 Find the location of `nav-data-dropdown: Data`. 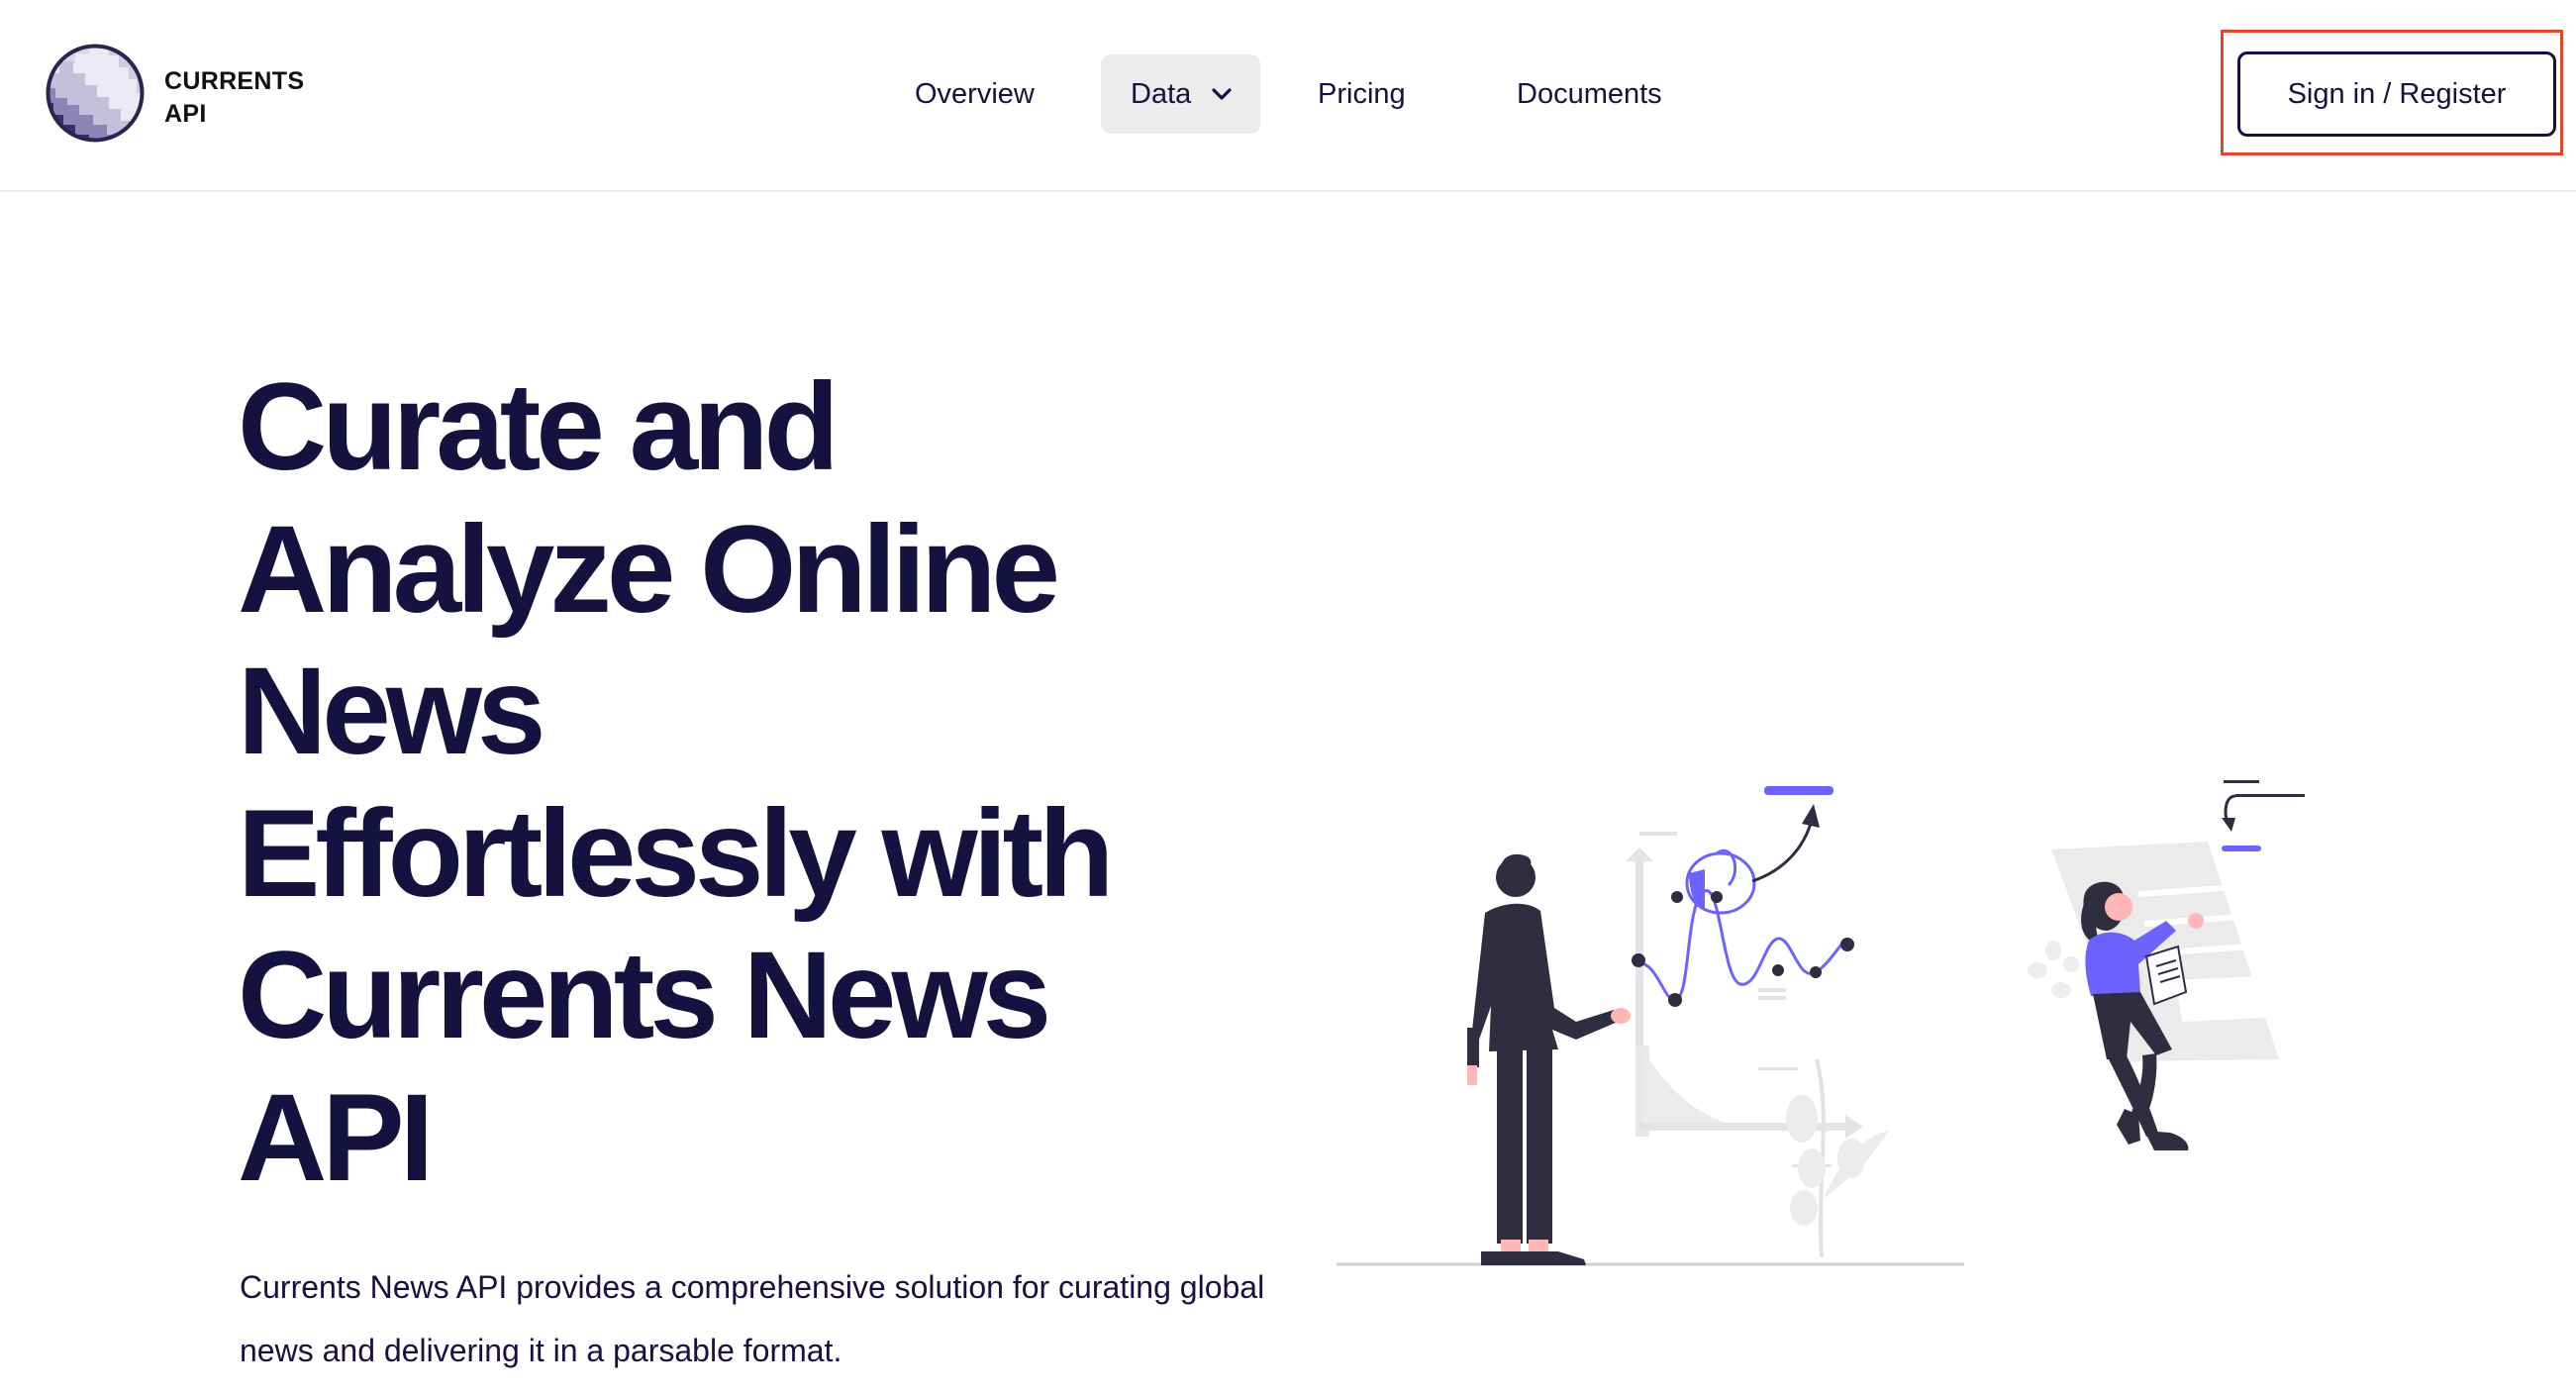

nav-data-dropdown: Data is located at coordinates (1181, 94).